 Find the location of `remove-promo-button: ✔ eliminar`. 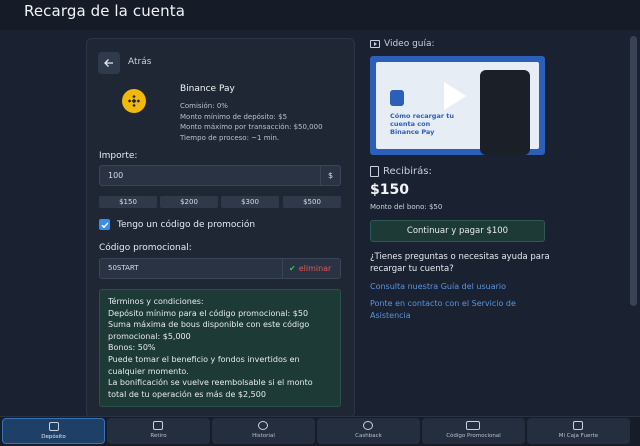

remove-promo-button: ✔ eliminar is located at coordinates (312, 268).